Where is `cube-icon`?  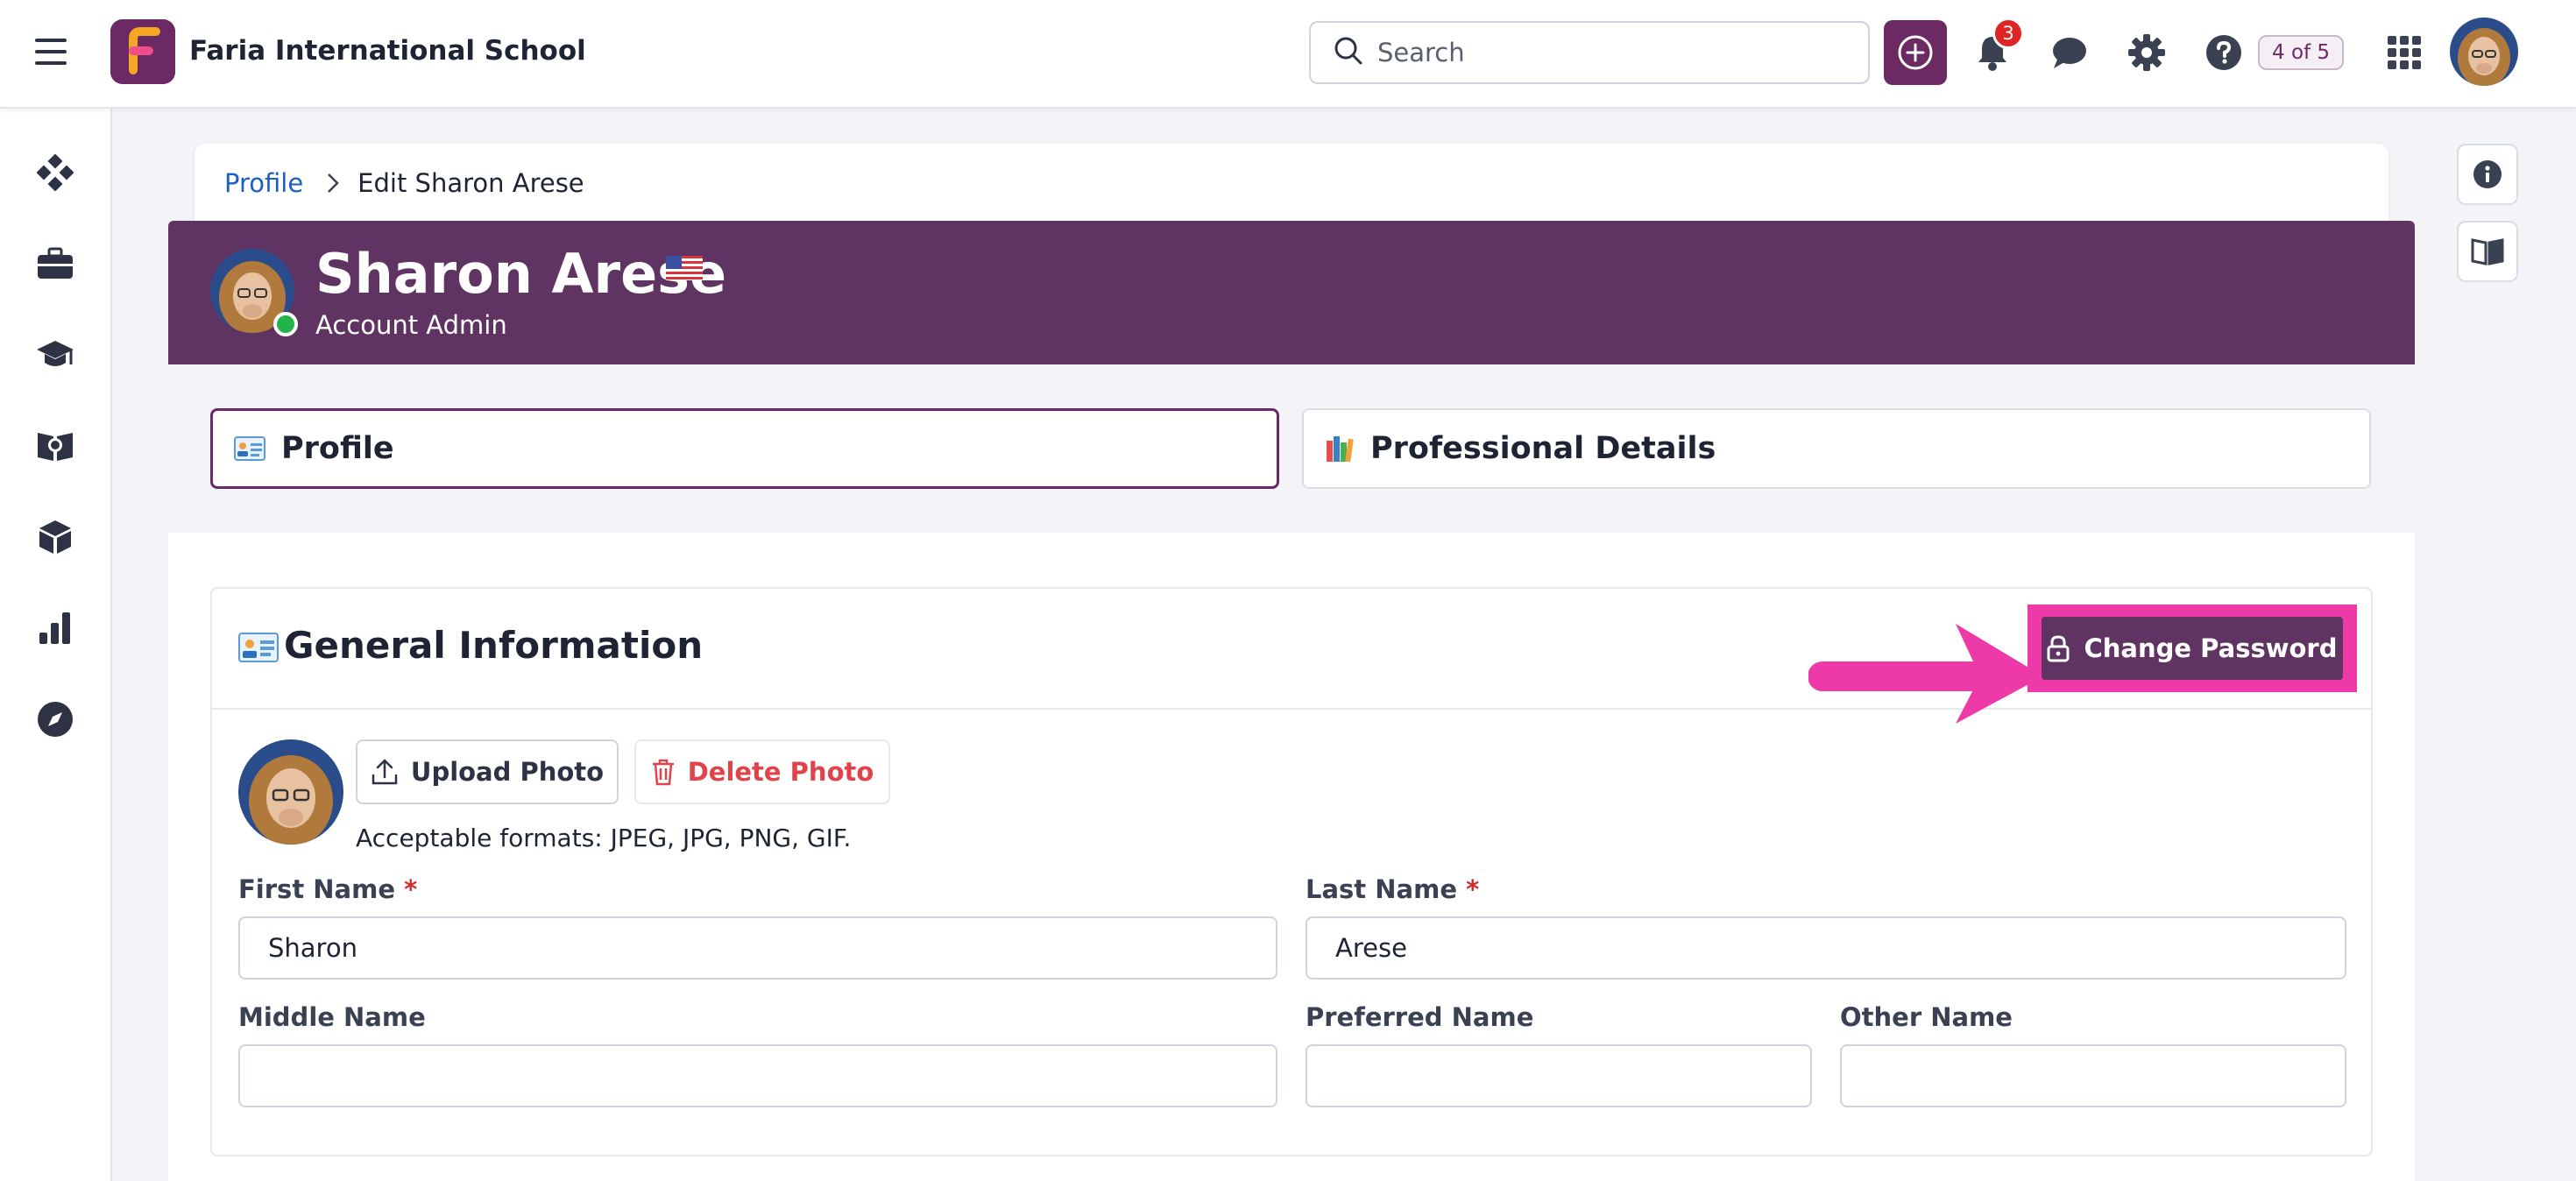 cube-icon is located at coordinates (55, 537).